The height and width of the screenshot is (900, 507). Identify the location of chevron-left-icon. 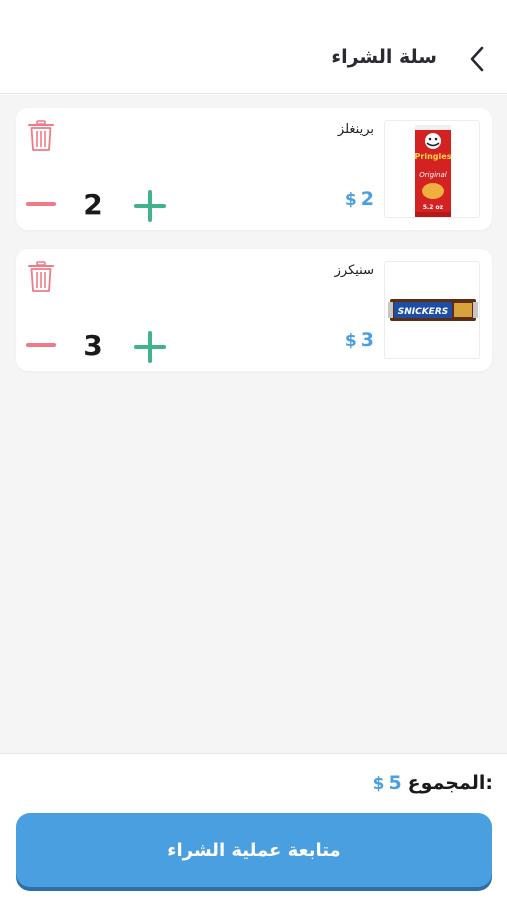
(477, 59).